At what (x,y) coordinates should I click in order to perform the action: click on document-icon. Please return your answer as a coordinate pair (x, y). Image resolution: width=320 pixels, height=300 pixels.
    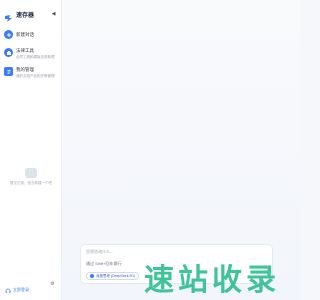
    Looking at the image, I should click on (8, 71).